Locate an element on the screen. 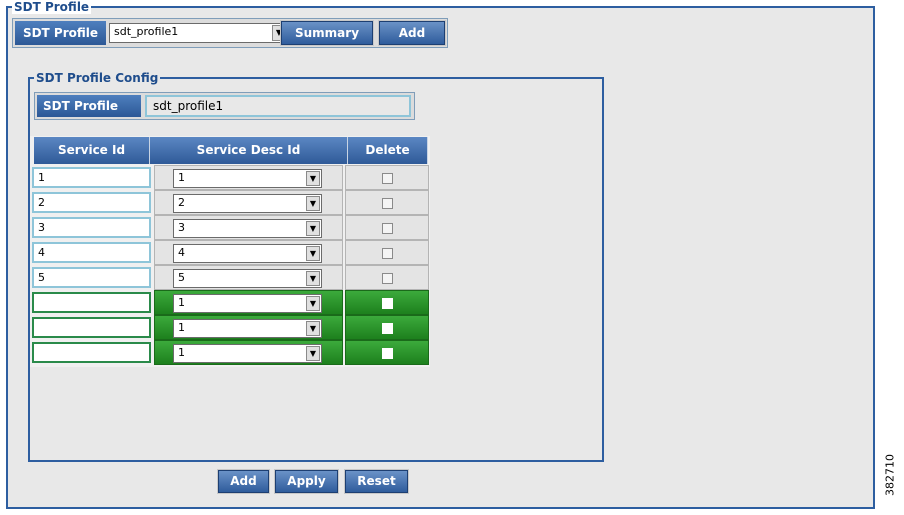 This screenshot has width=904, height=515. profile-select-value: sdt_profile1 is located at coordinates (146, 31).